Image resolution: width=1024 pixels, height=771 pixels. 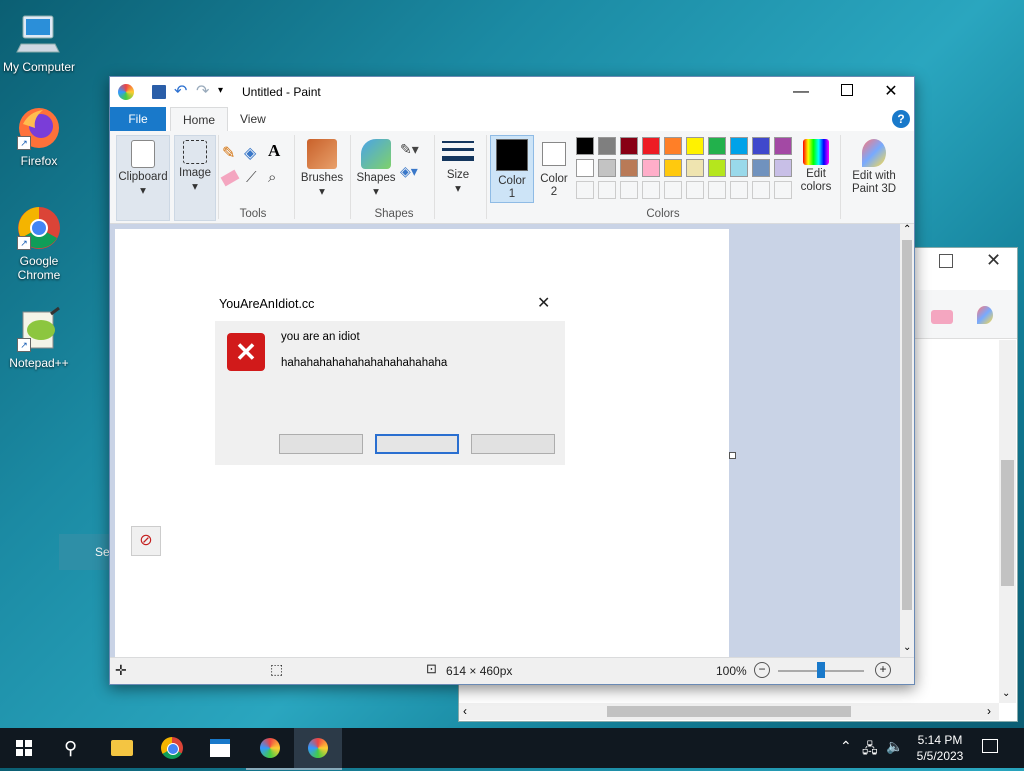 I want to click on outline-icon: ✎▾, so click(x=409, y=149).